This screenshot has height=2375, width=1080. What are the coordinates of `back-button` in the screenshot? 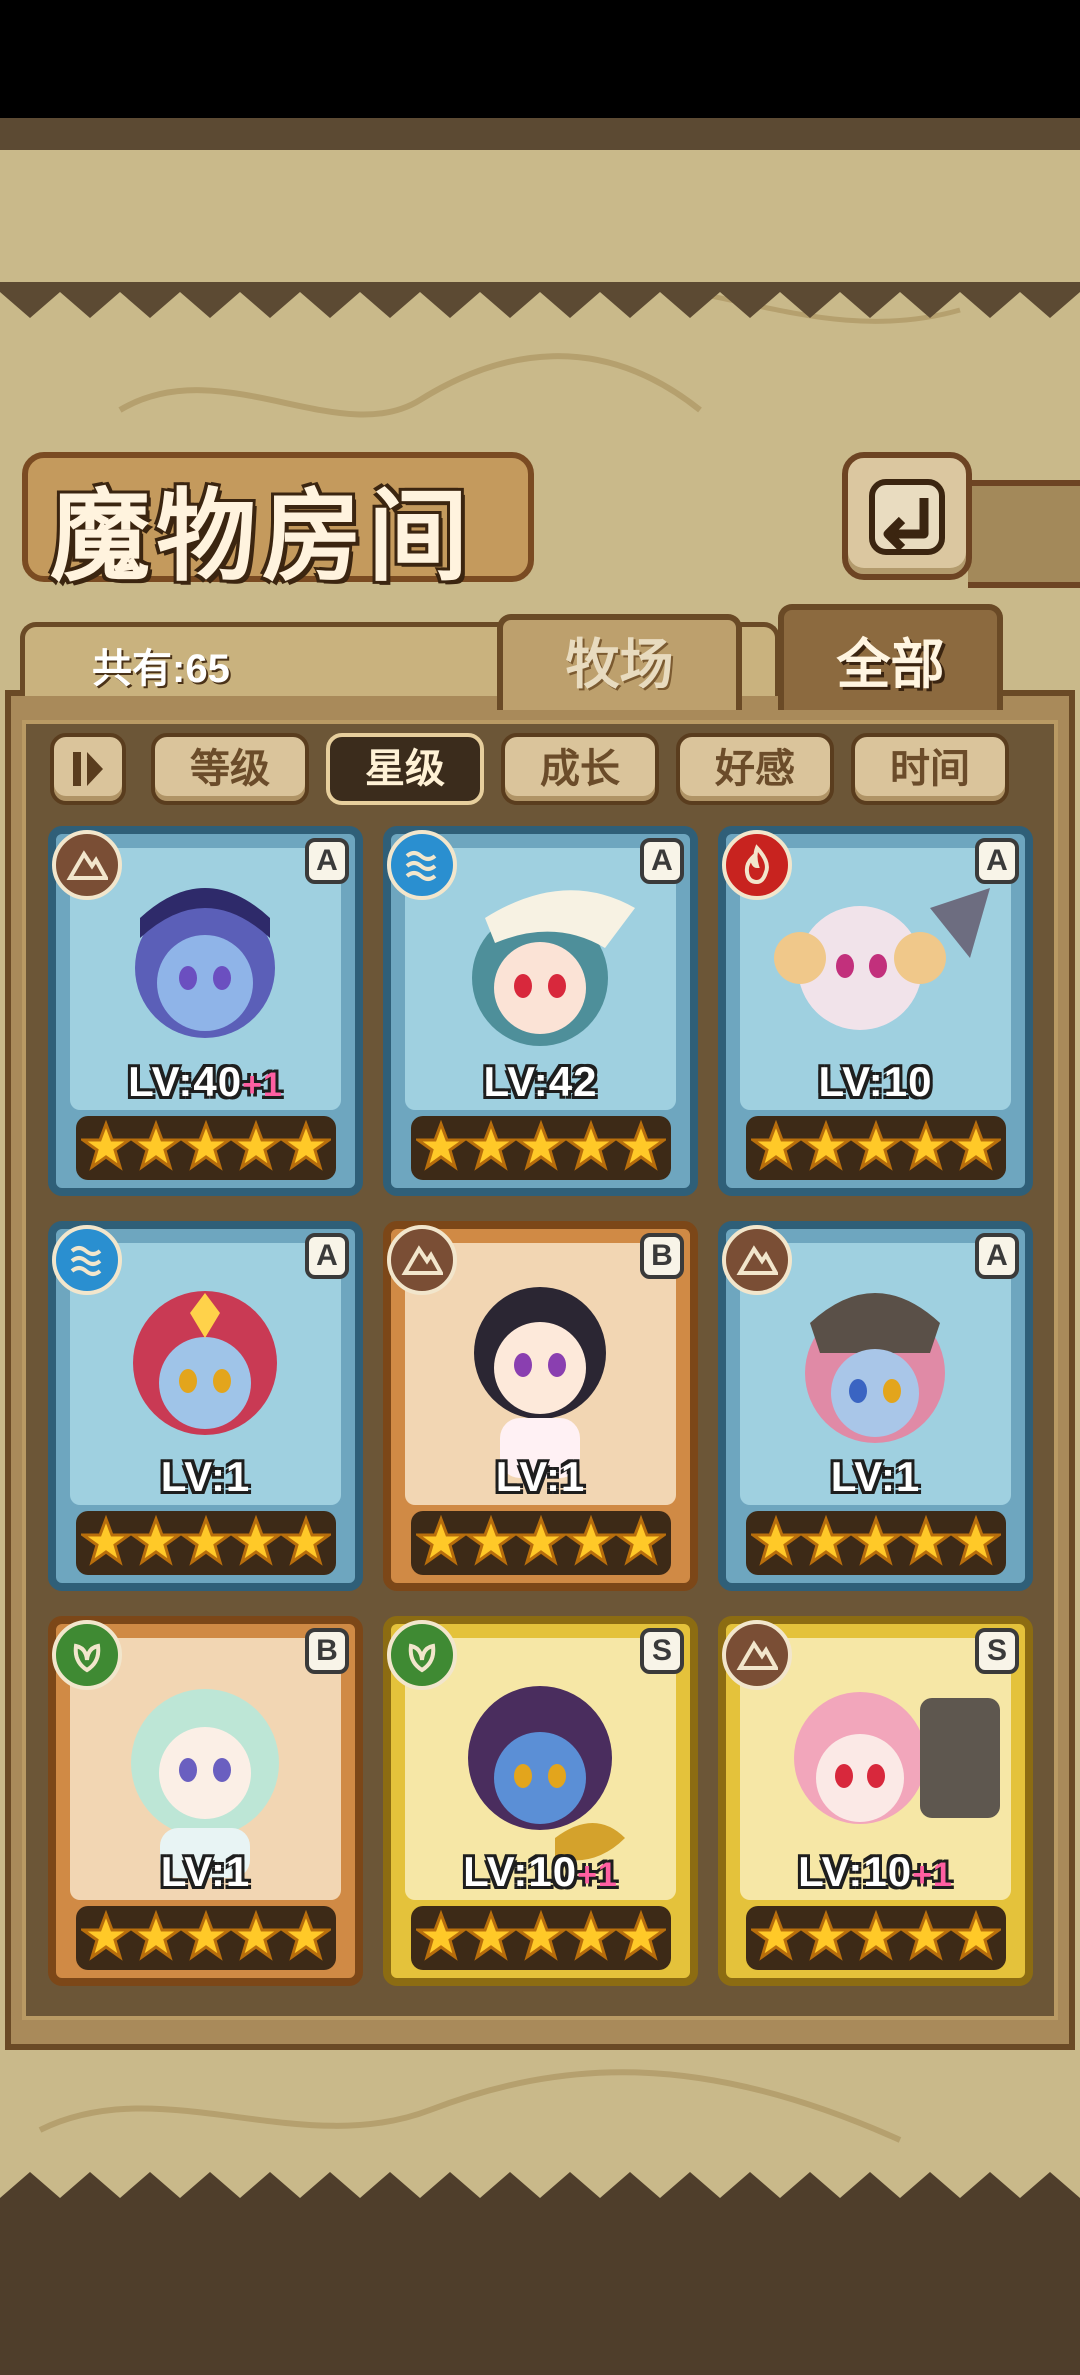 It's located at (907, 516).